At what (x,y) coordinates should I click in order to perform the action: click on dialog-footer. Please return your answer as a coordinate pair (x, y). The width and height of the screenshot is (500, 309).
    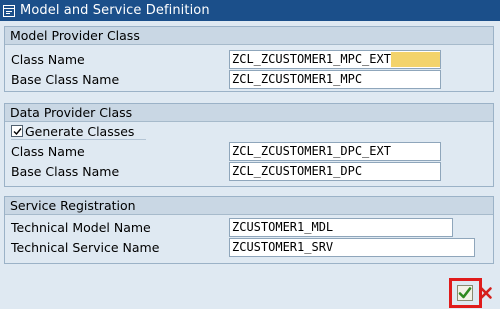
    Looking at the image, I should click on (250, 294).